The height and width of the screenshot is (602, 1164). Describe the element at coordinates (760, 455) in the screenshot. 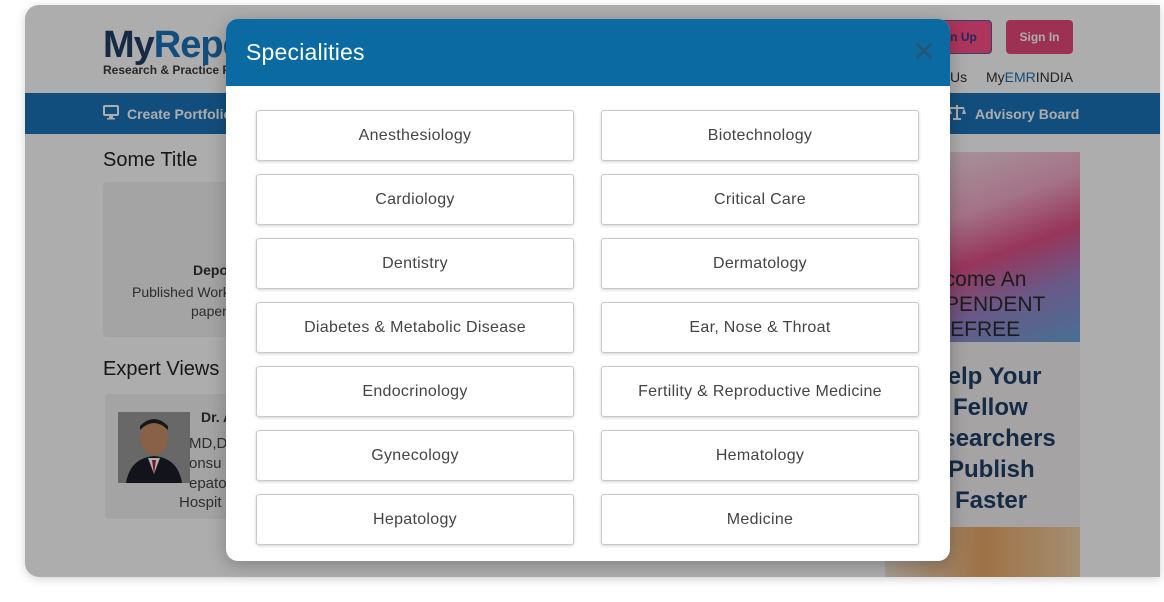

I see `speciality-button-hematology: Hematology` at that location.